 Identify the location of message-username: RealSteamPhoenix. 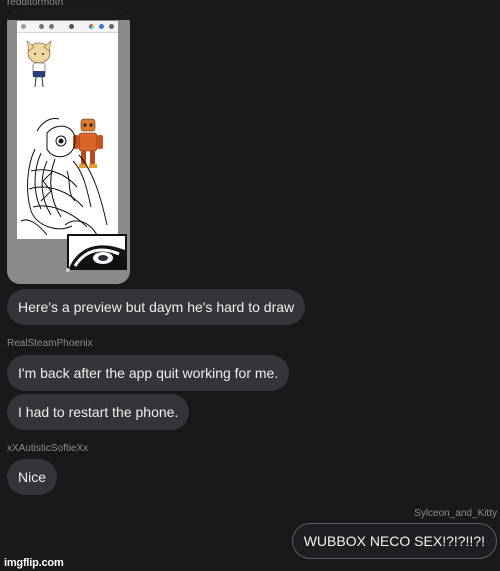
(50, 343).